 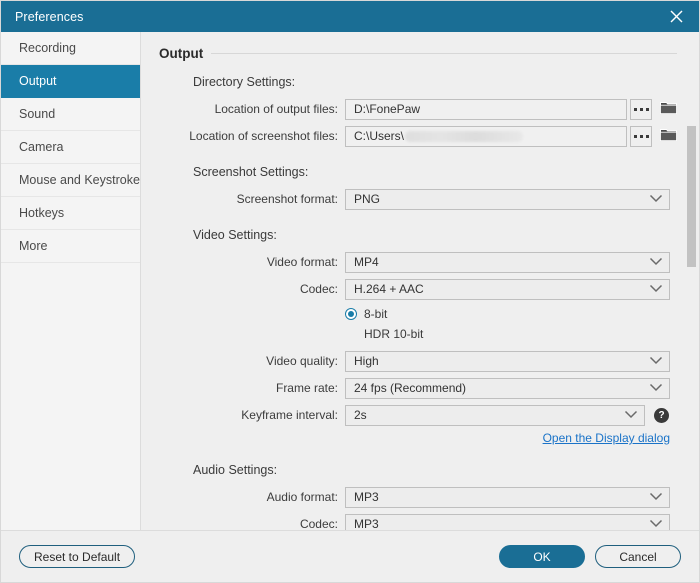 What do you see at coordinates (37, 114) in the screenshot?
I see `sidebar-item-label: Sound` at bounding box center [37, 114].